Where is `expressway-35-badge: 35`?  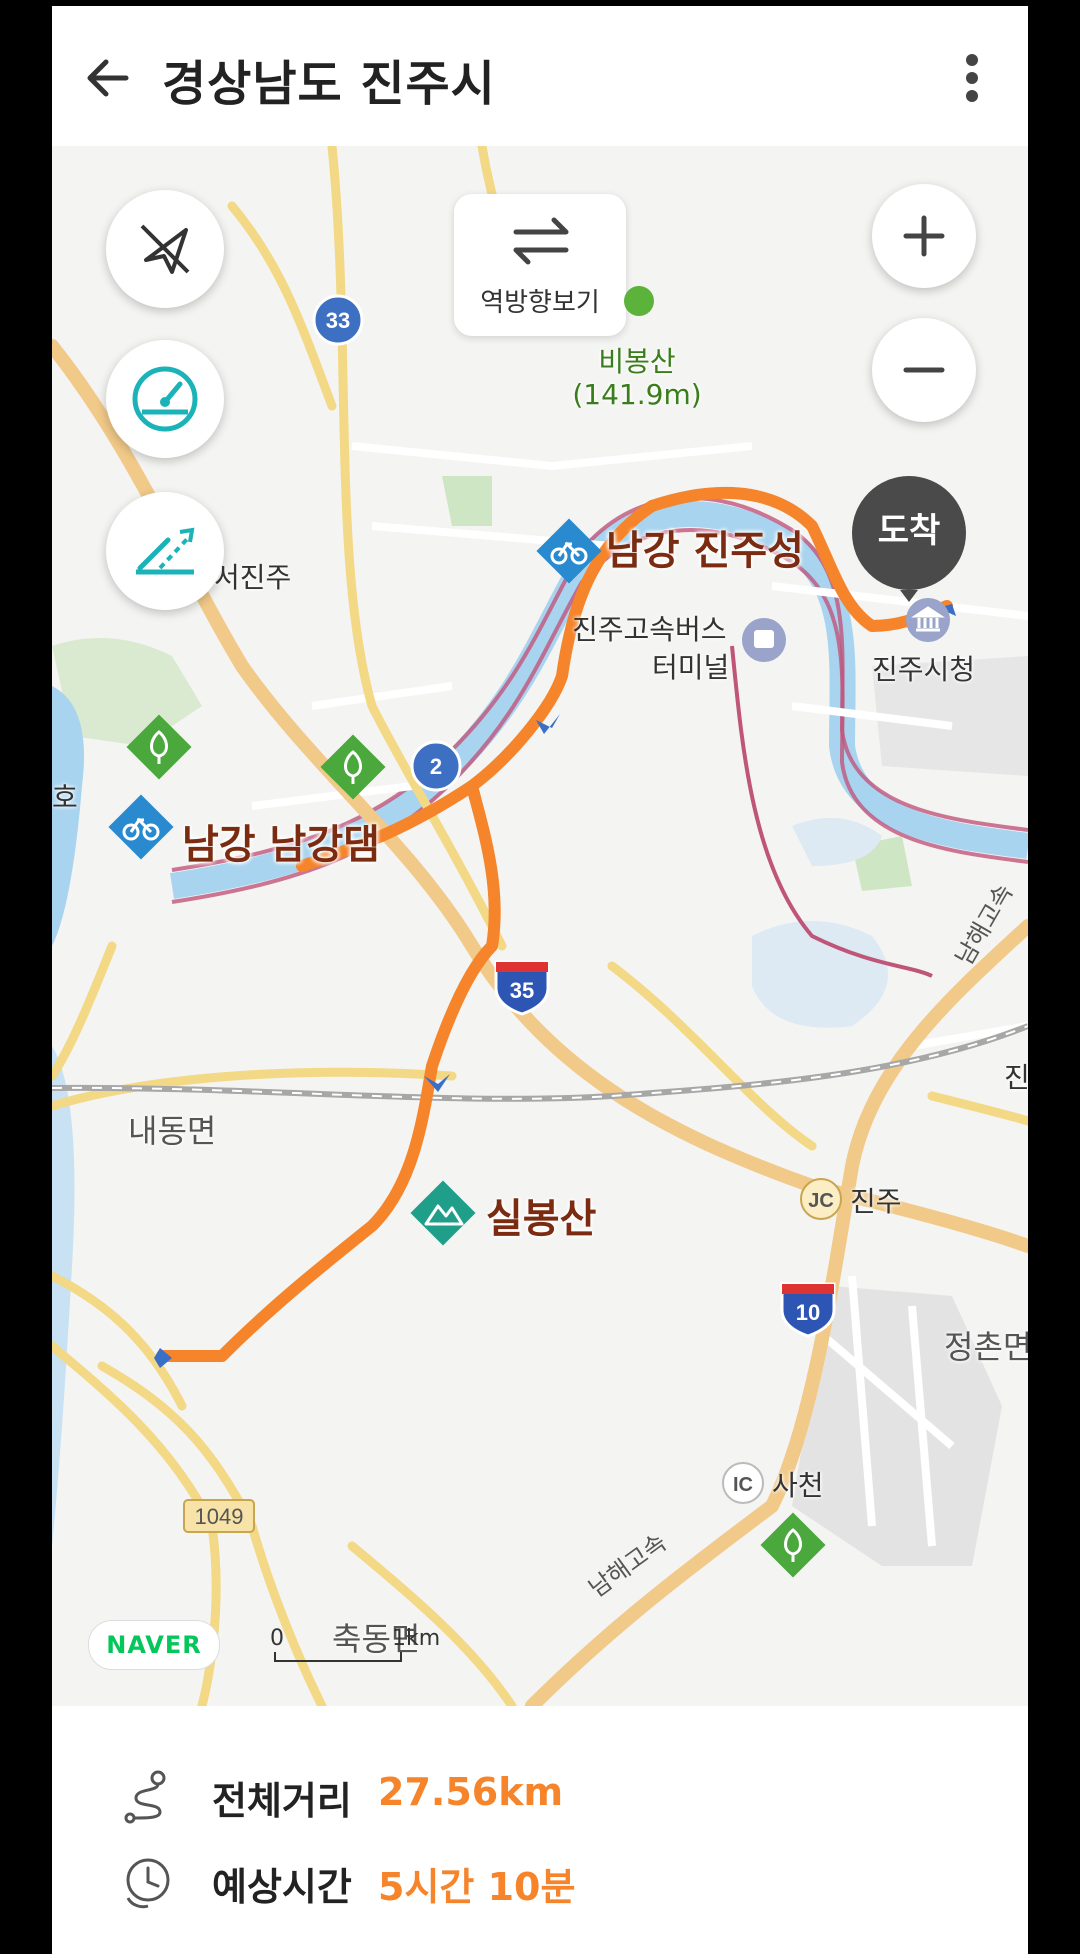
expressway-35-badge: 35 is located at coordinates (522, 988).